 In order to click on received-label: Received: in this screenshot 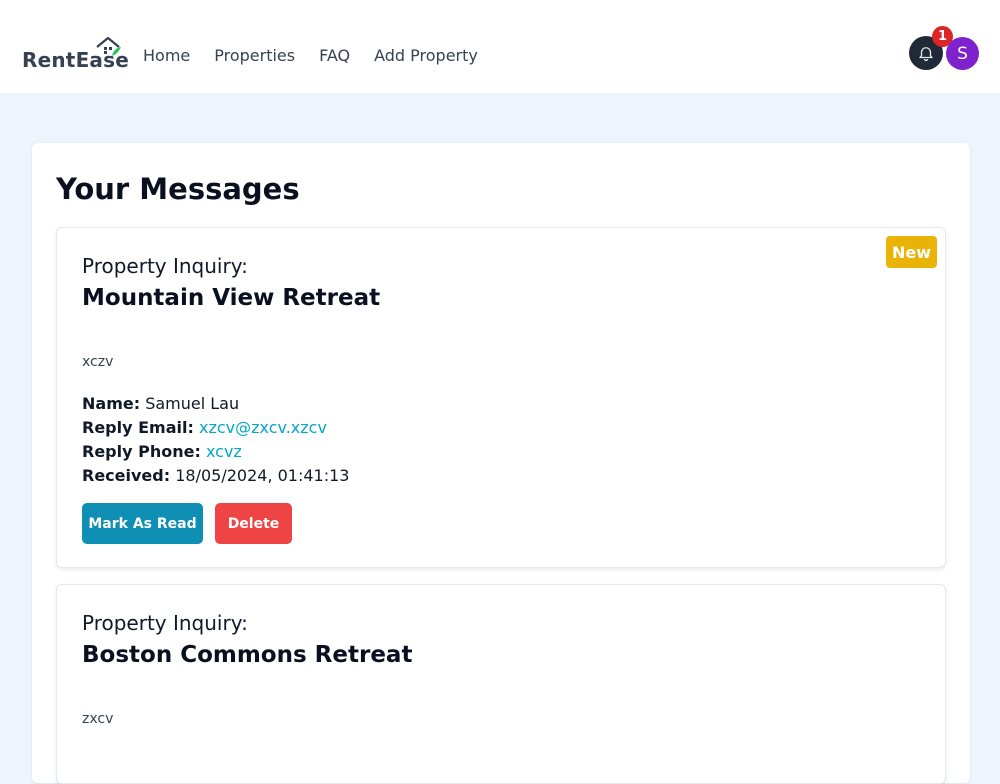, I will do `click(126, 475)`.